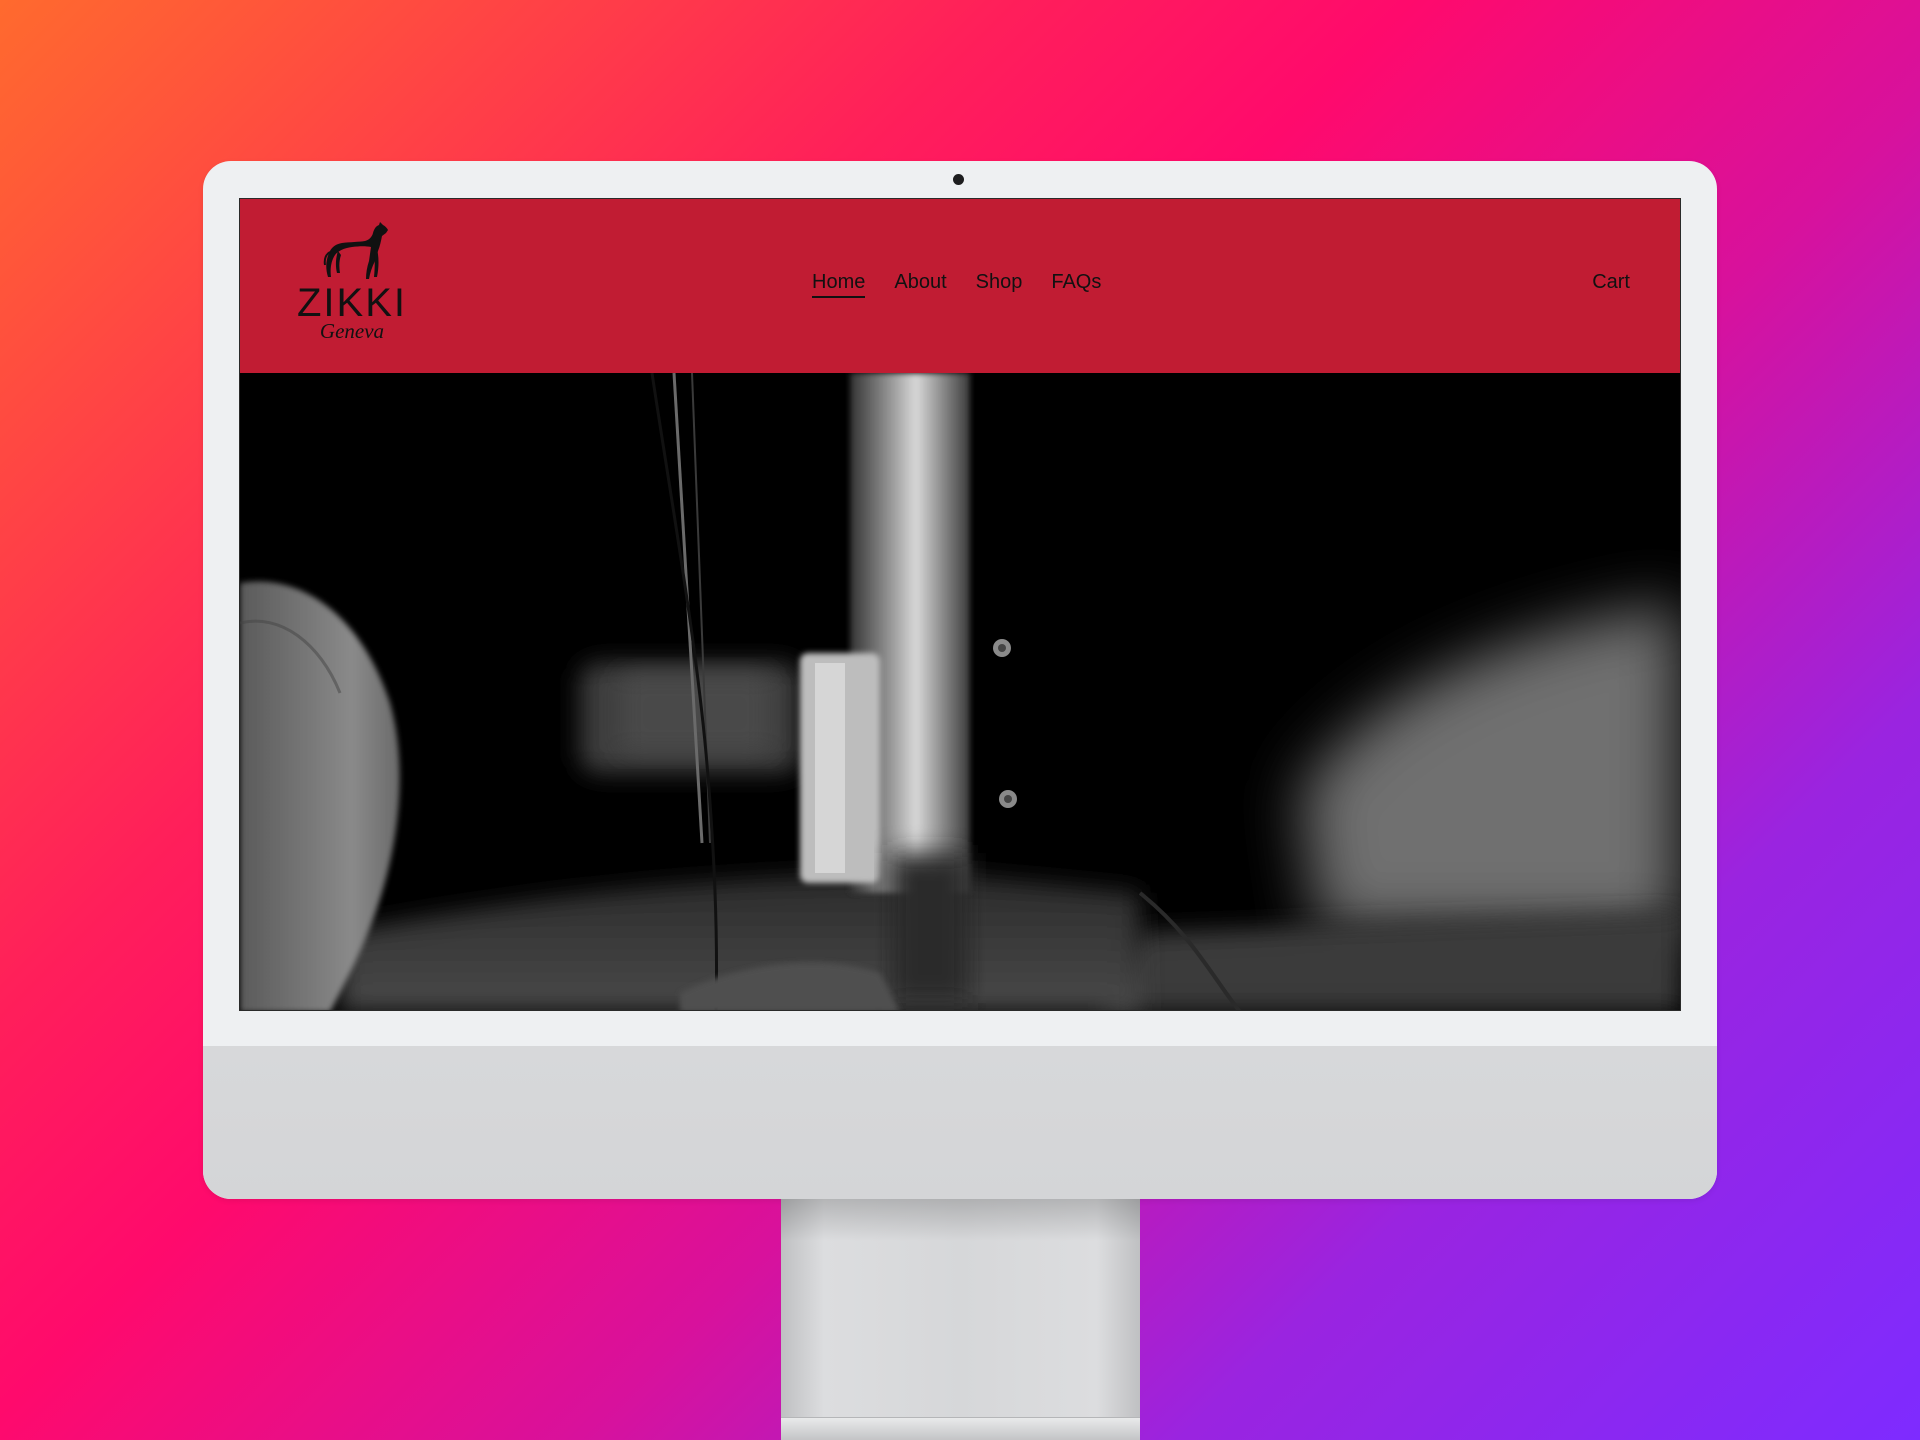  I want to click on nav-about: About, so click(920, 282).